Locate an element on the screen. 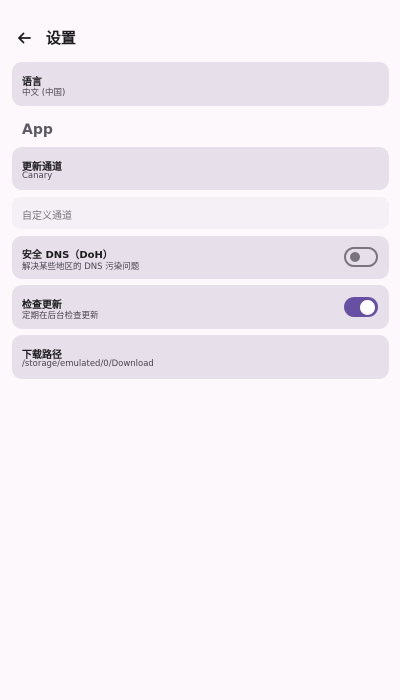 The image size is (400, 700). update-channel-setting: 更新通道 Canary is located at coordinates (200, 168).